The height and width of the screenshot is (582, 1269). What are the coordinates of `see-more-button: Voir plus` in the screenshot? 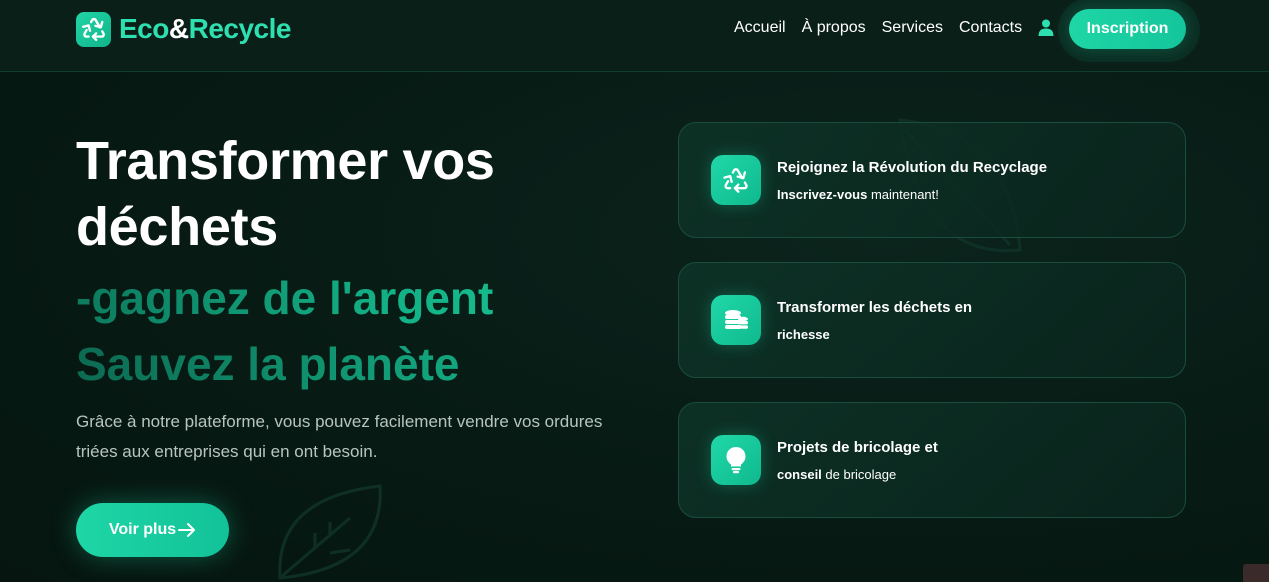 It's located at (152, 530).